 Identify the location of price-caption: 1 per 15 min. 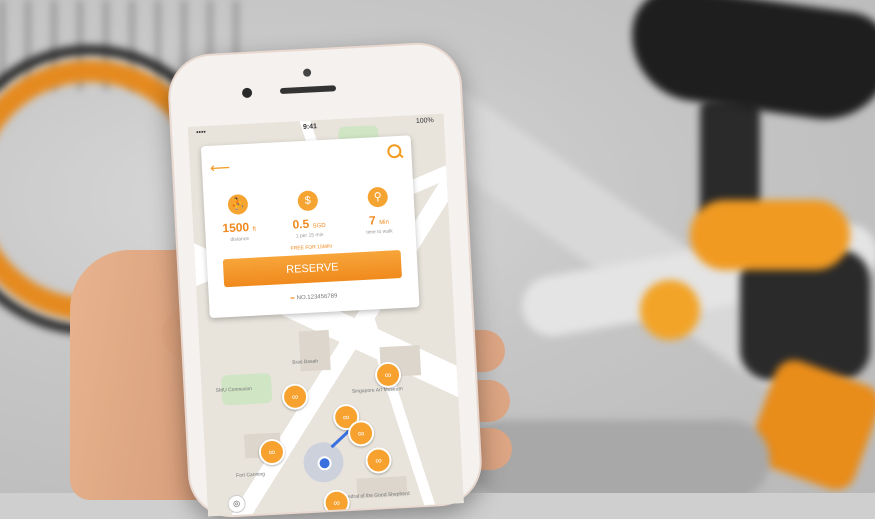
(309, 236).